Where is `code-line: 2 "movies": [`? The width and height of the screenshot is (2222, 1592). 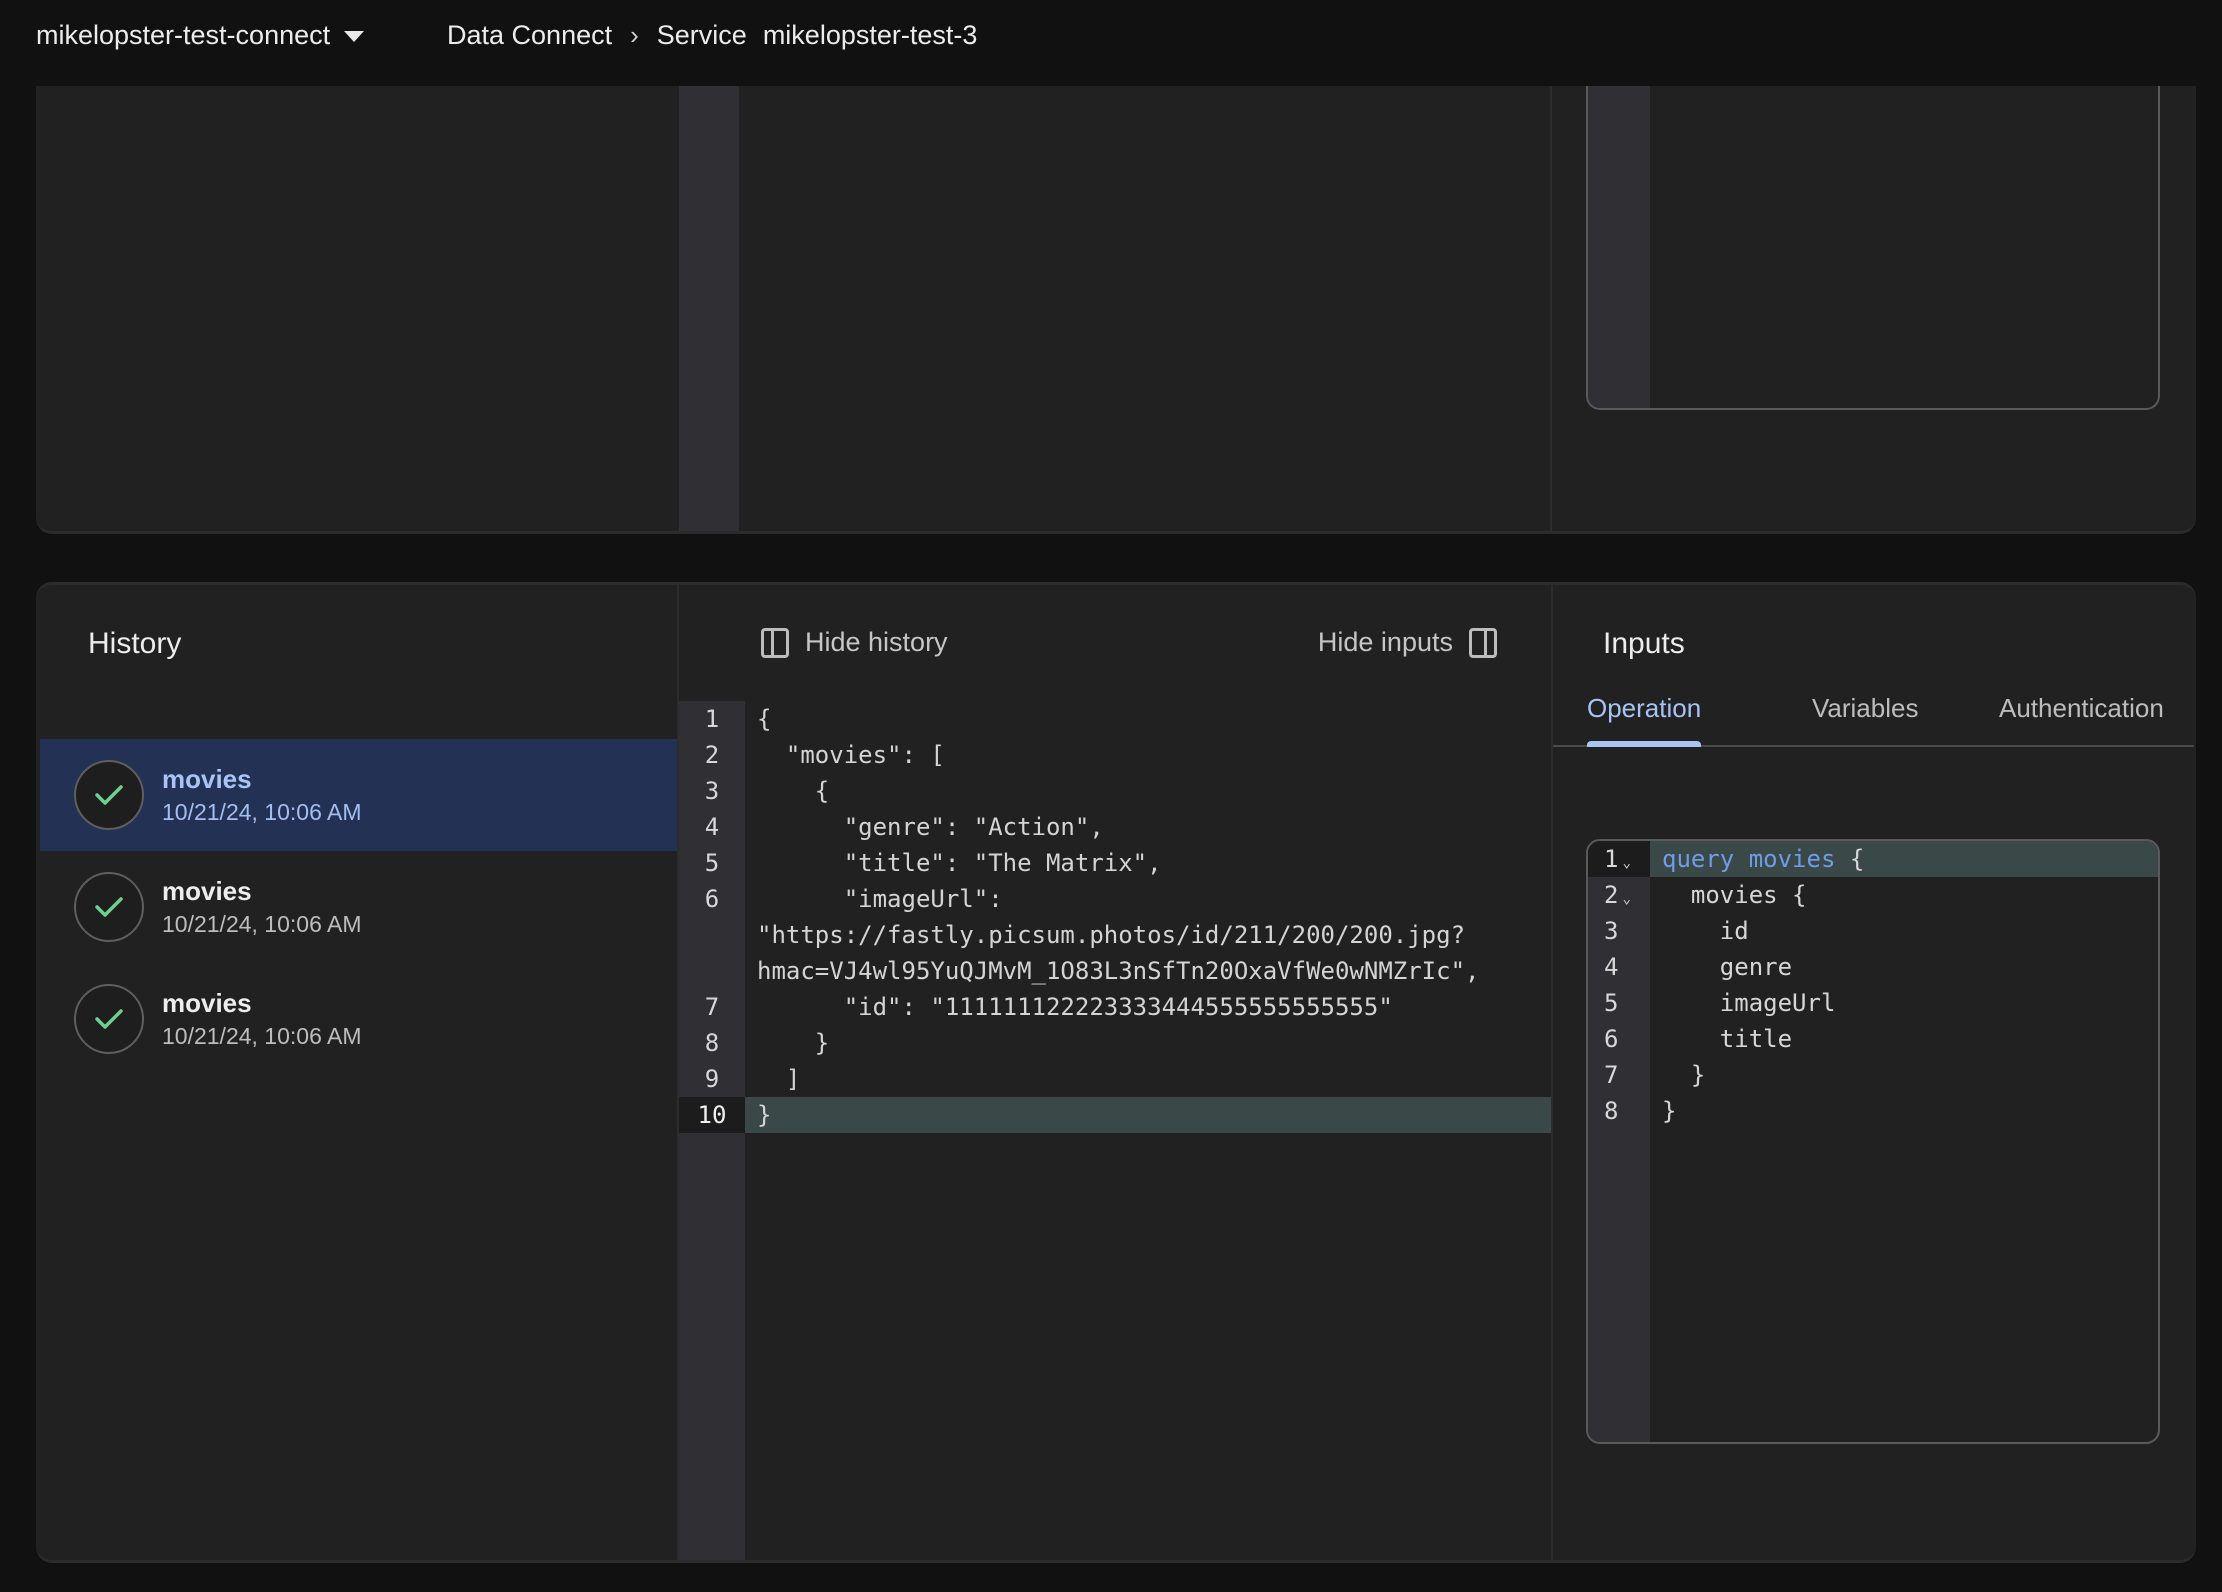 code-line: 2 "movies": [ is located at coordinates (1115, 755).